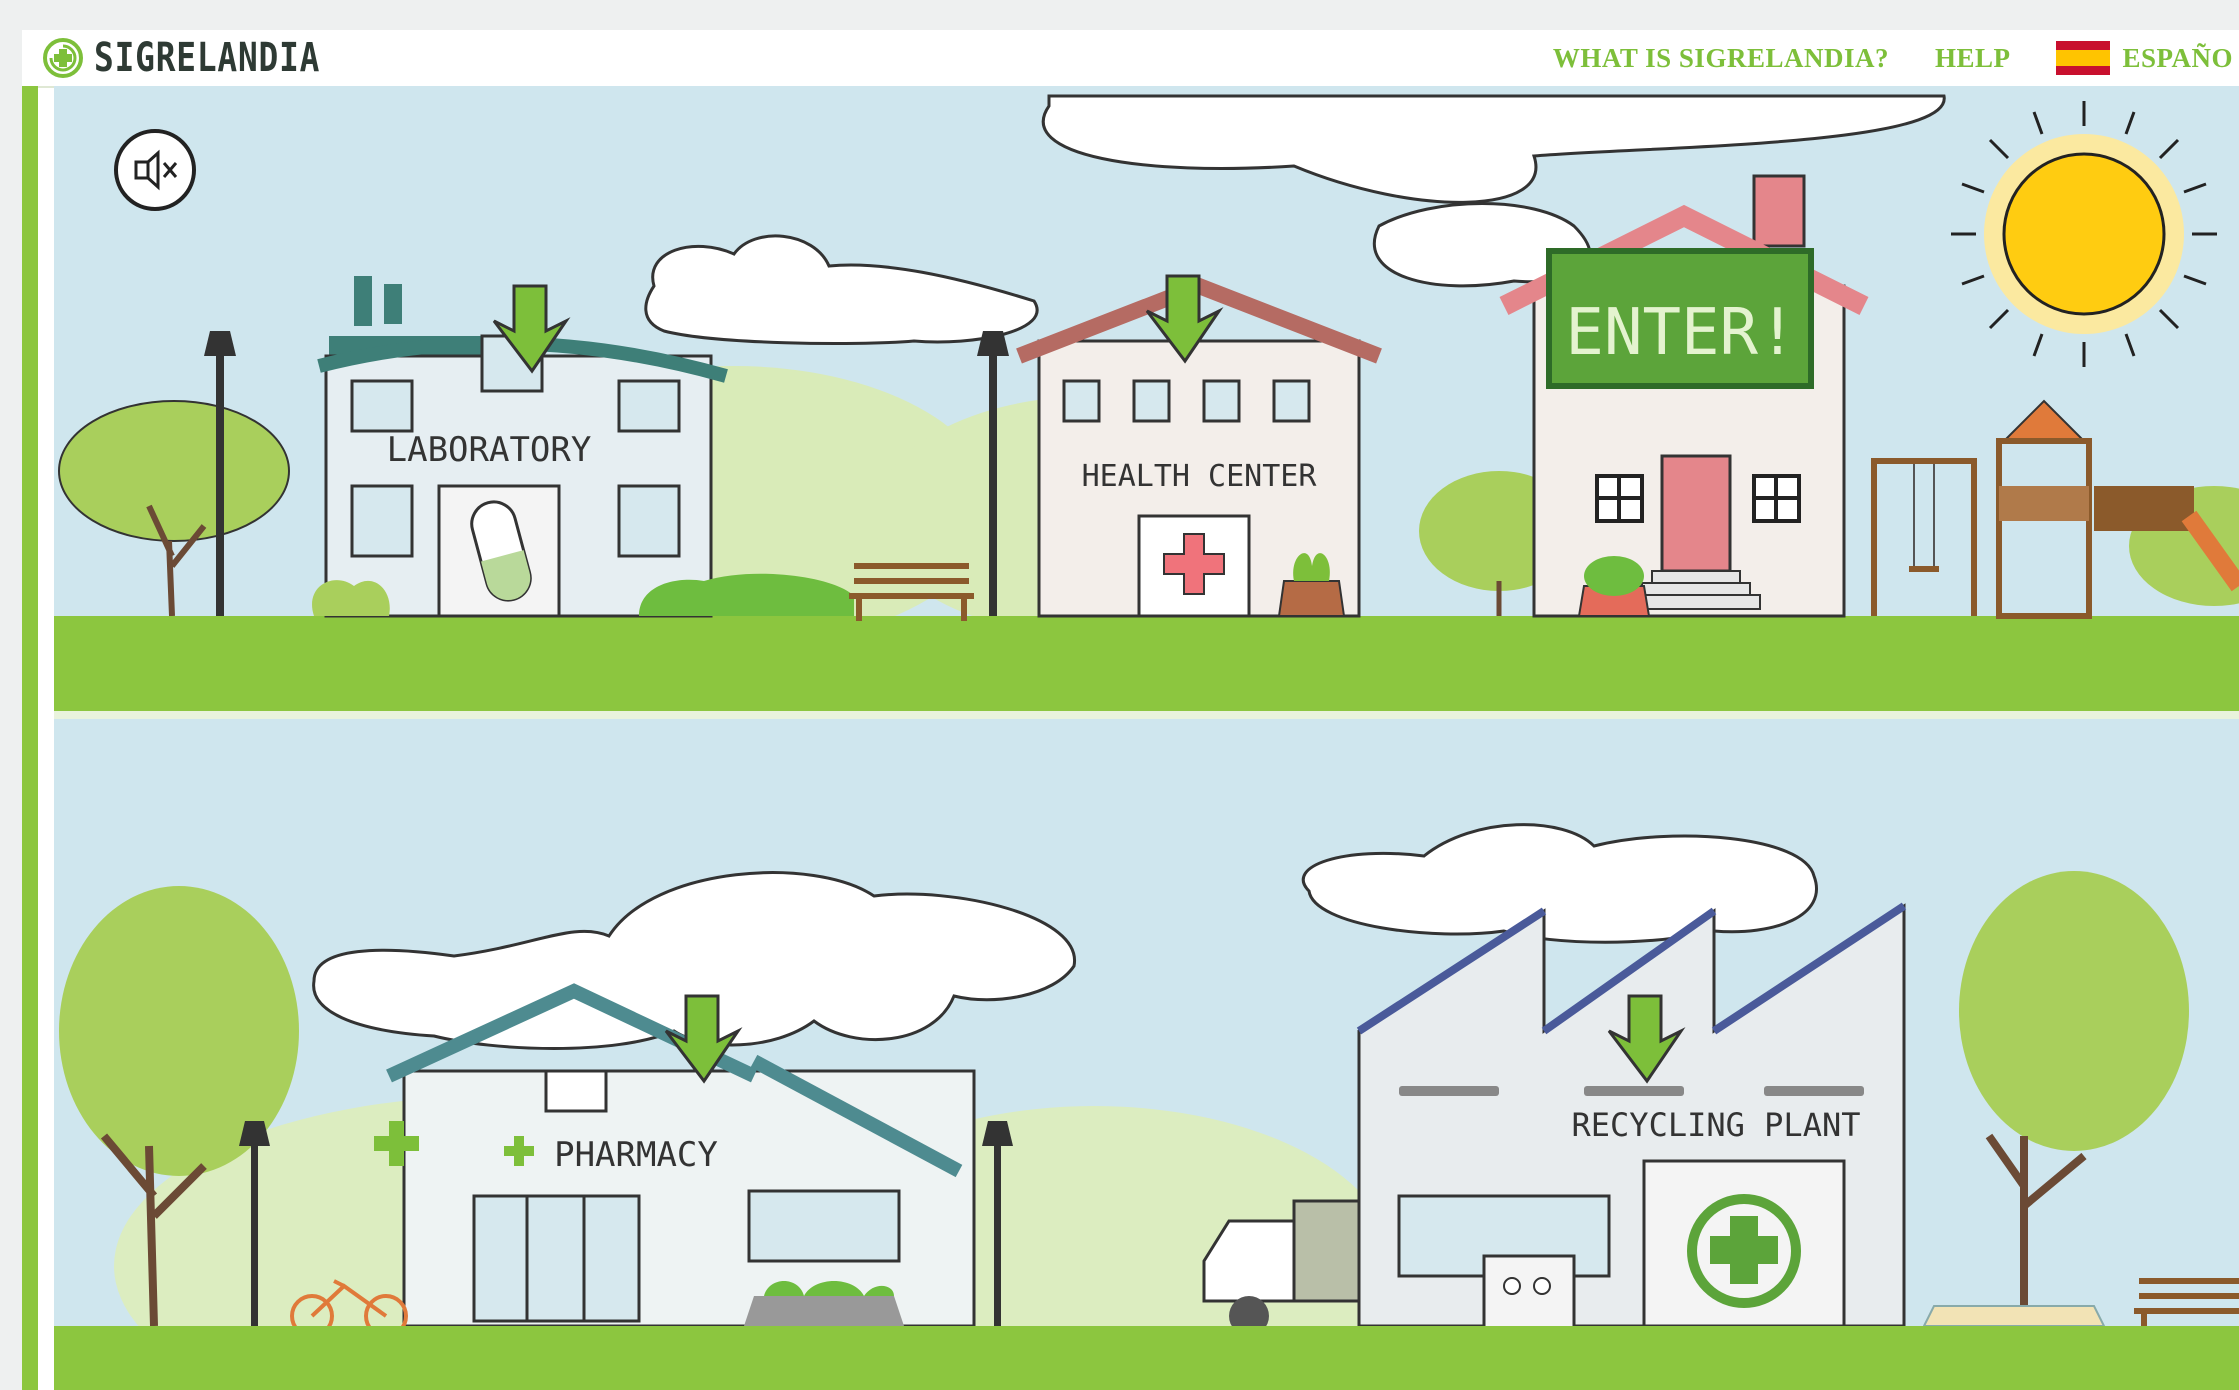 Image resolution: width=2239 pixels, height=1390 pixels. What do you see at coordinates (2083, 58) in the screenshot?
I see `spain-flag-icon` at bounding box center [2083, 58].